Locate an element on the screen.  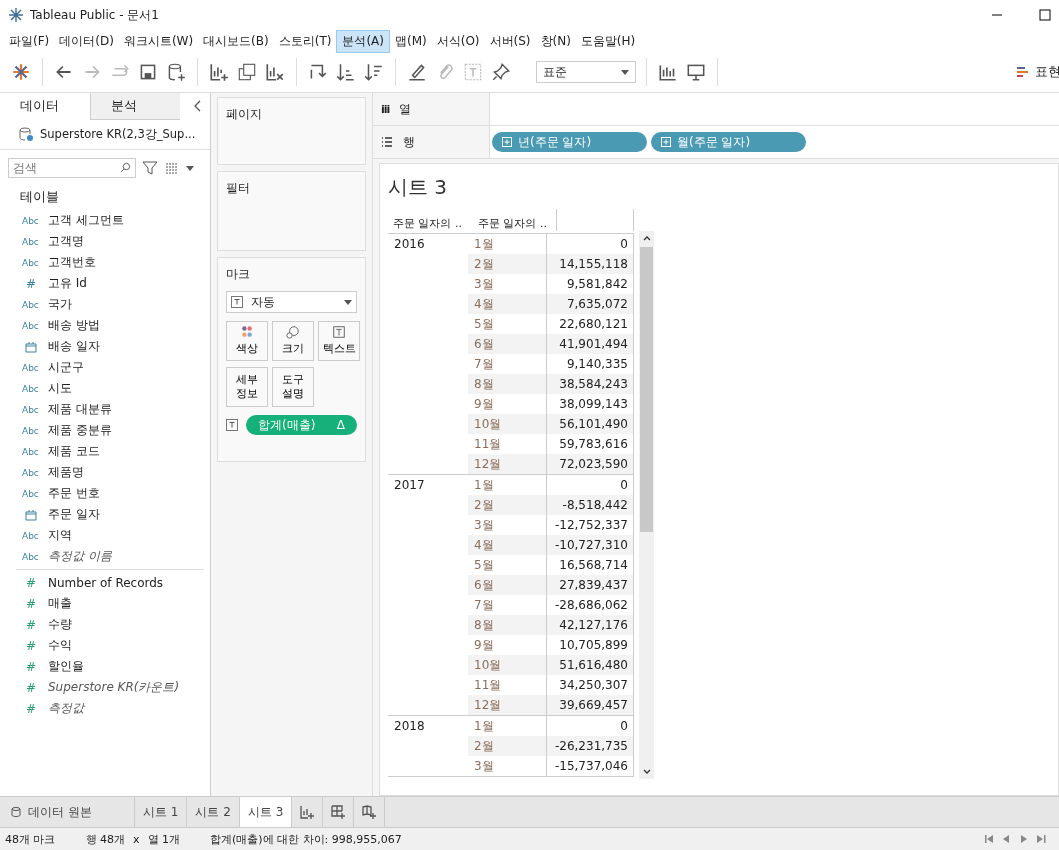
field-item: Superstore KR(카운트) is located at coordinates (114, 687).